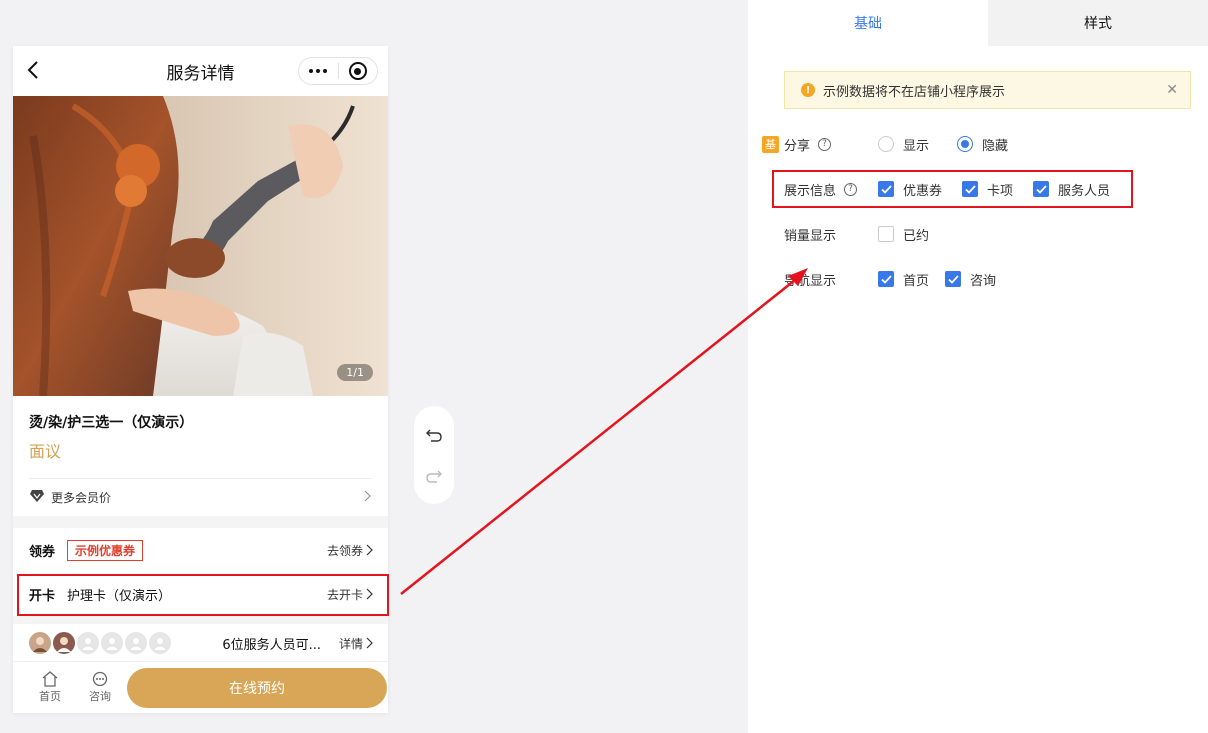 This screenshot has width=1208, height=733. I want to click on bottom-tabbar: 首页 咨询 在线预约, so click(200, 687).